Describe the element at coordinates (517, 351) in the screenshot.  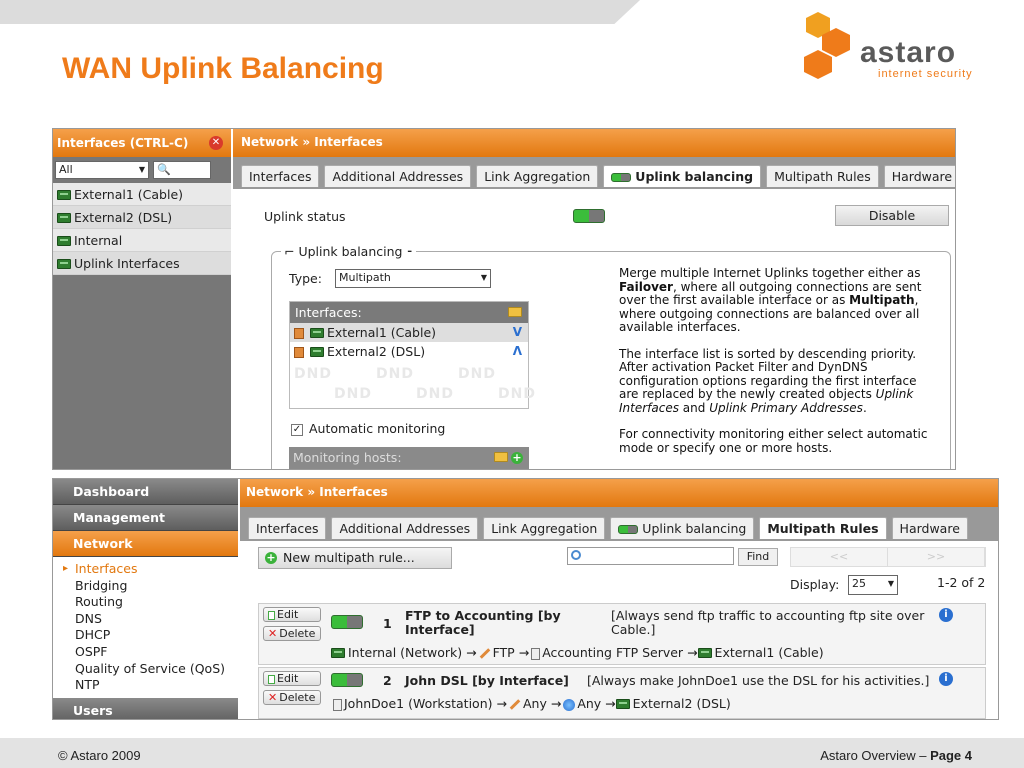
I see `chevron-up-icon: Λ` at that location.